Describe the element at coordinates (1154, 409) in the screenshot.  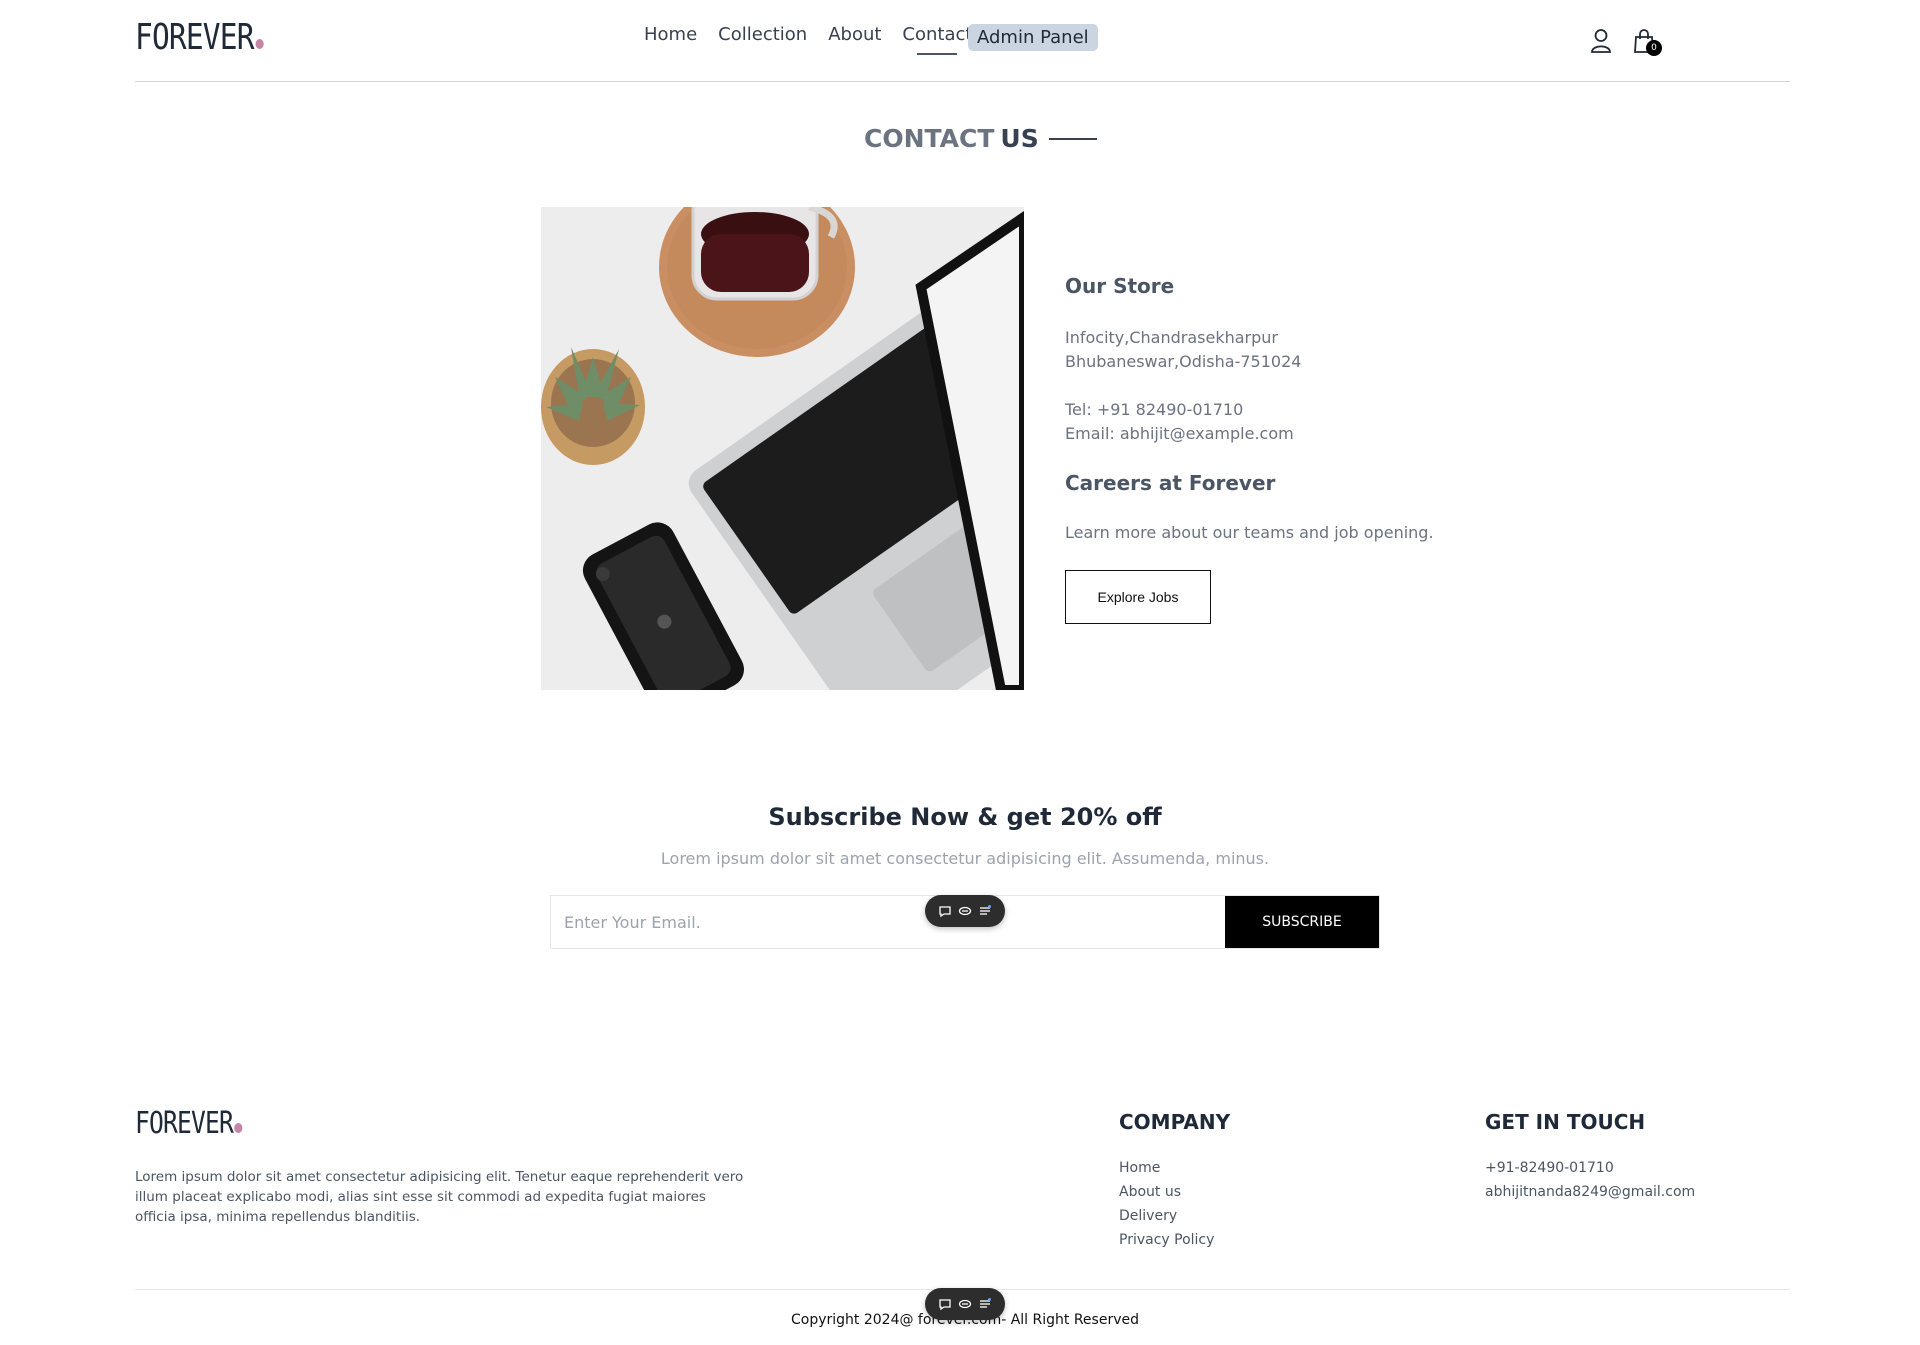
I see `store-tel: Tel: +91 82490-01710` at that location.